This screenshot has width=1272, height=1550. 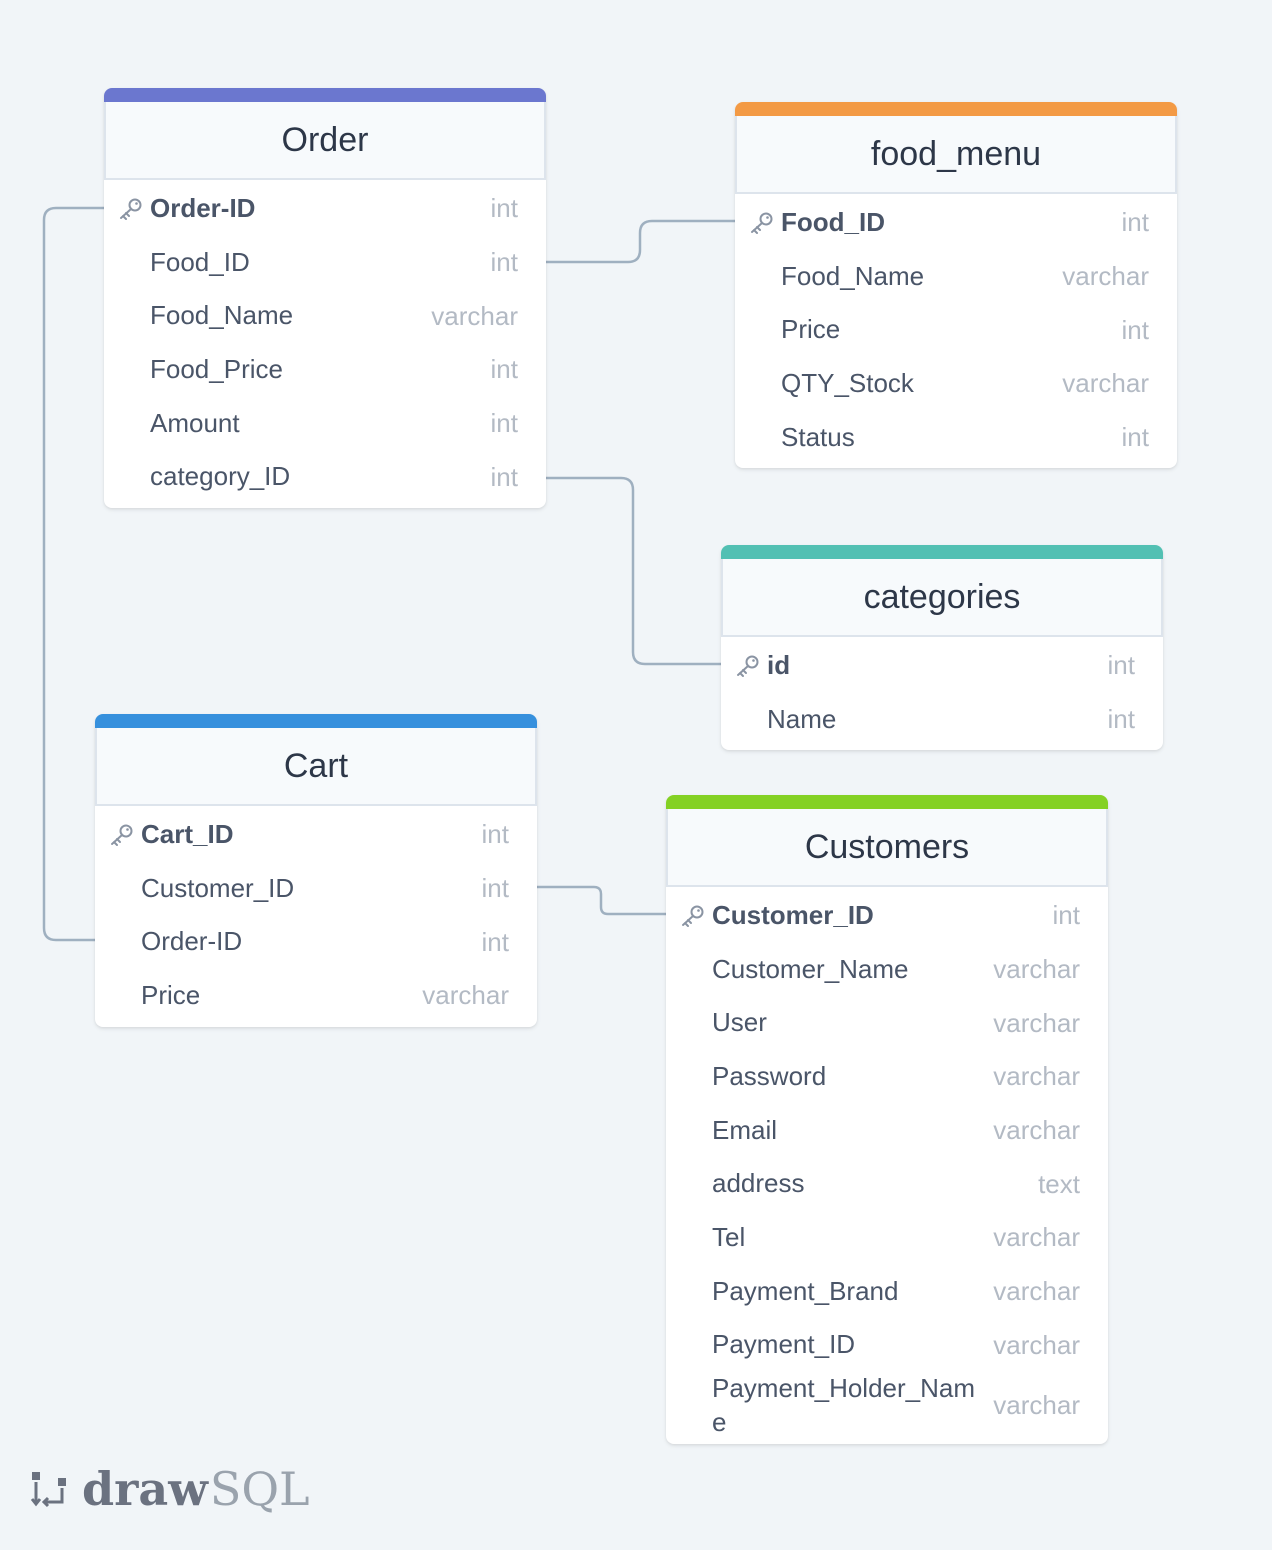 I want to click on column-row-cart-cart-id: Cart_ID int, so click(x=316, y=835).